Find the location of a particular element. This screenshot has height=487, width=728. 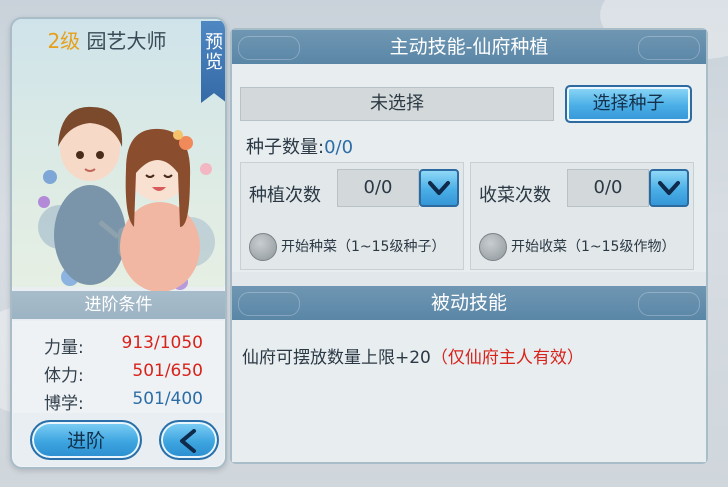

stat-label: 体力: is located at coordinates (64, 376).